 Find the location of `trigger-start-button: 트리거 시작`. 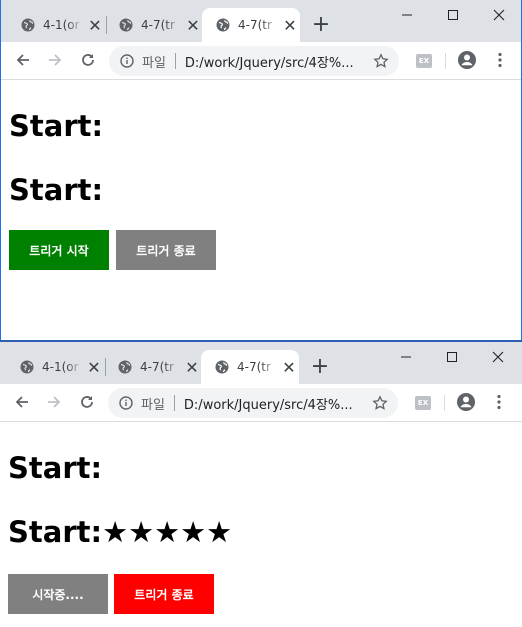

trigger-start-button: 트리거 시작 is located at coordinates (59, 250).